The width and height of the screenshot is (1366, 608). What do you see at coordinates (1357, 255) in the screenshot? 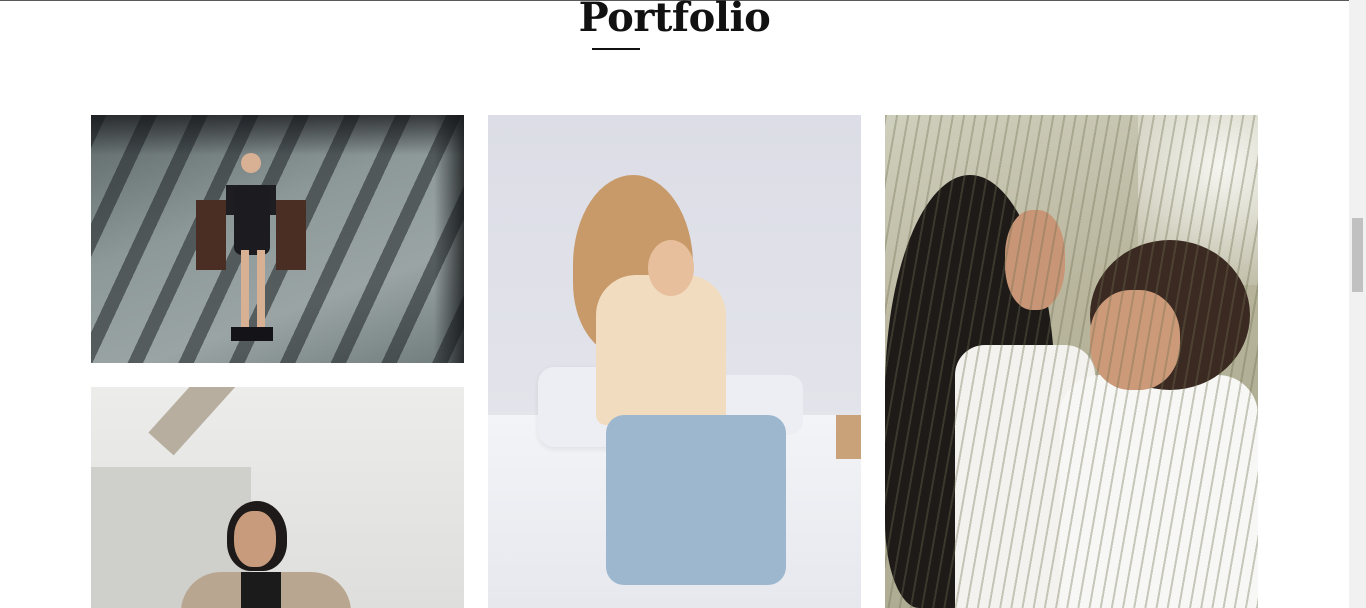
I see `scrollbar-thumb` at bounding box center [1357, 255].